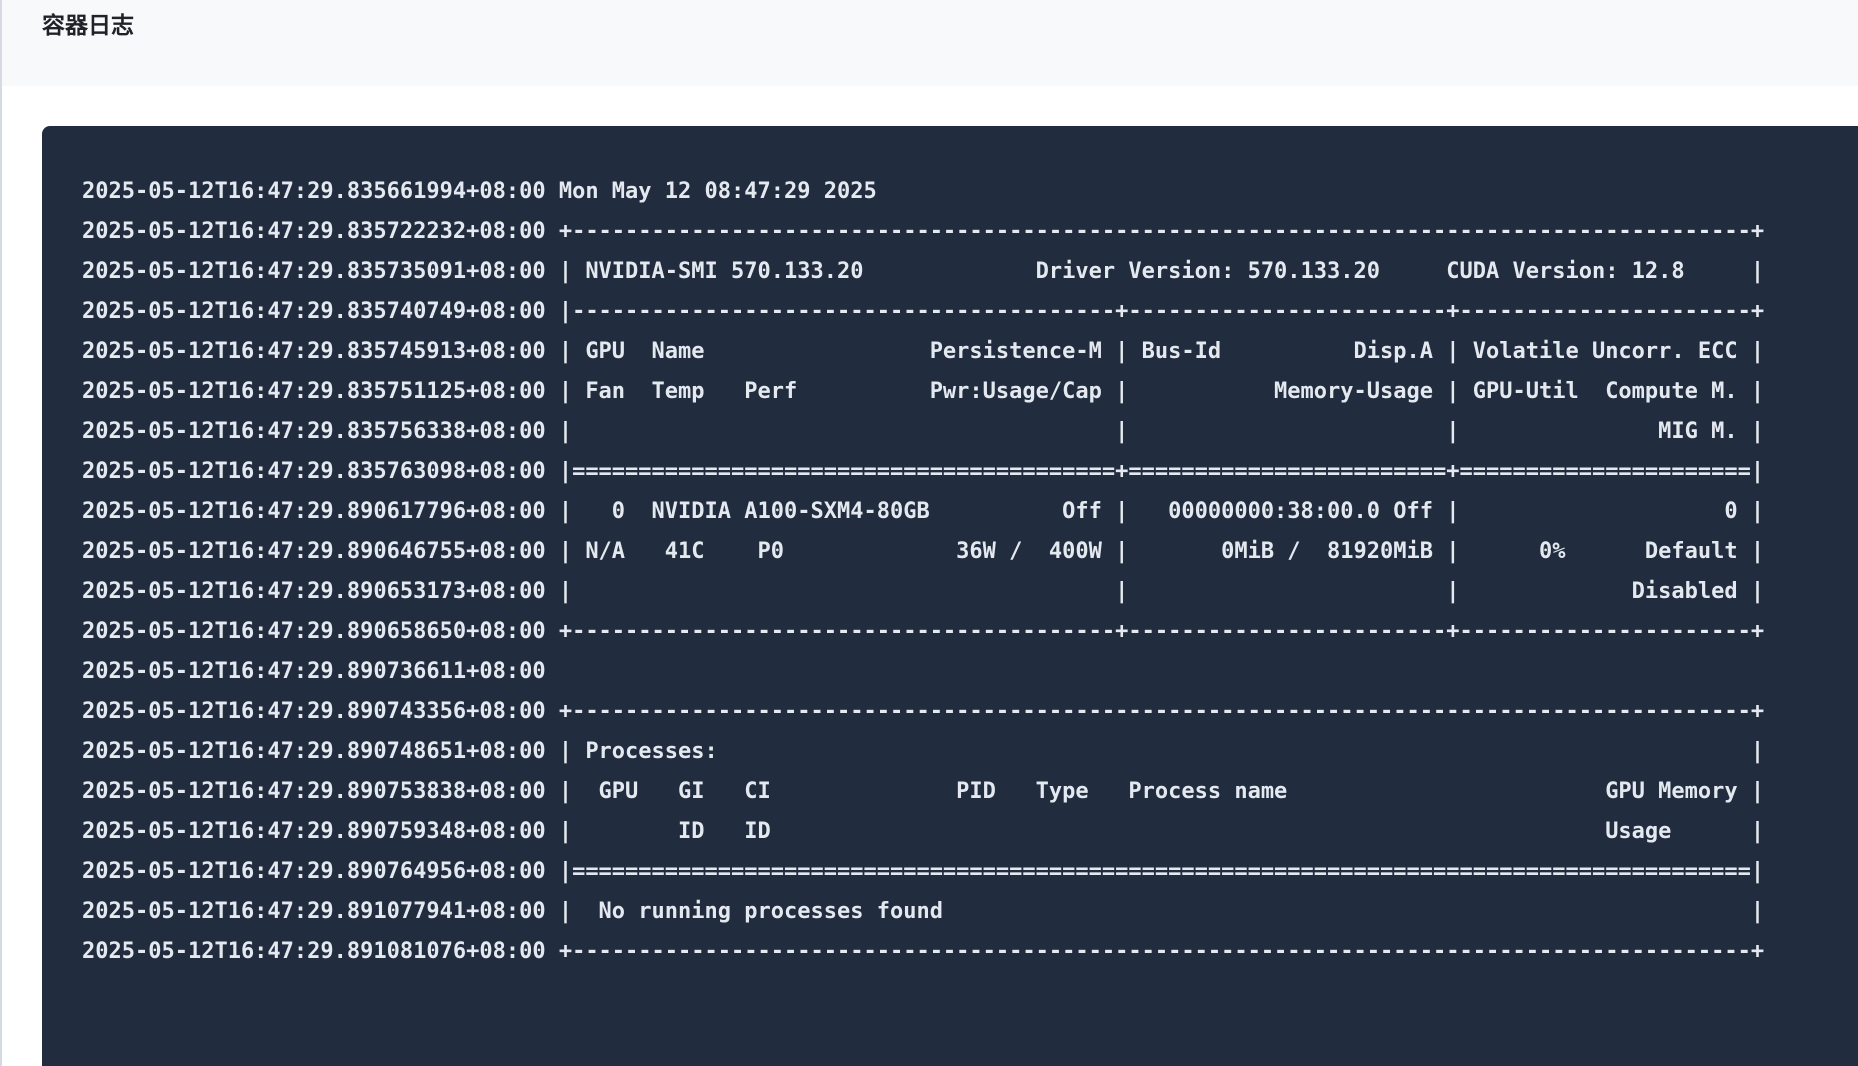 The height and width of the screenshot is (1066, 1858). What do you see at coordinates (1, 533) in the screenshot?
I see `left-divider` at bounding box center [1, 533].